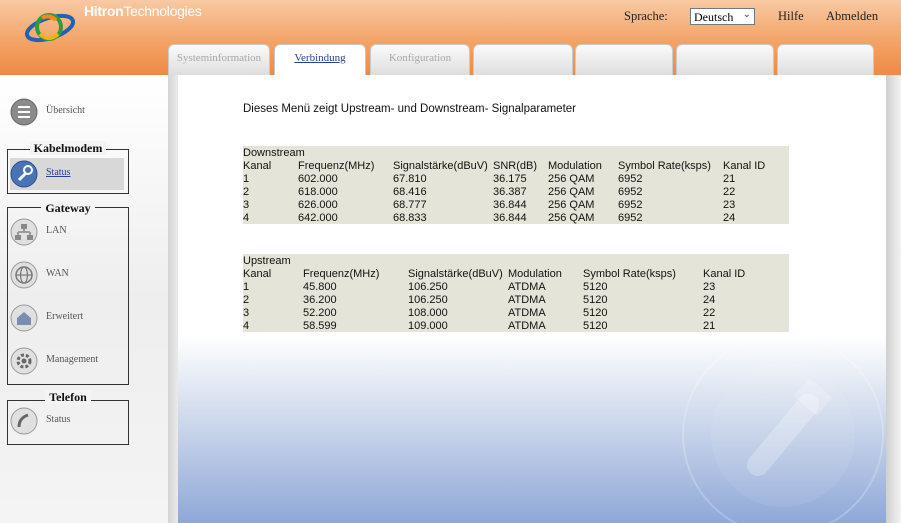 The image size is (901, 523). What do you see at coordinates (24, 232) in the screenshot?
I see `network-icon` at bounding box center [24, 232].